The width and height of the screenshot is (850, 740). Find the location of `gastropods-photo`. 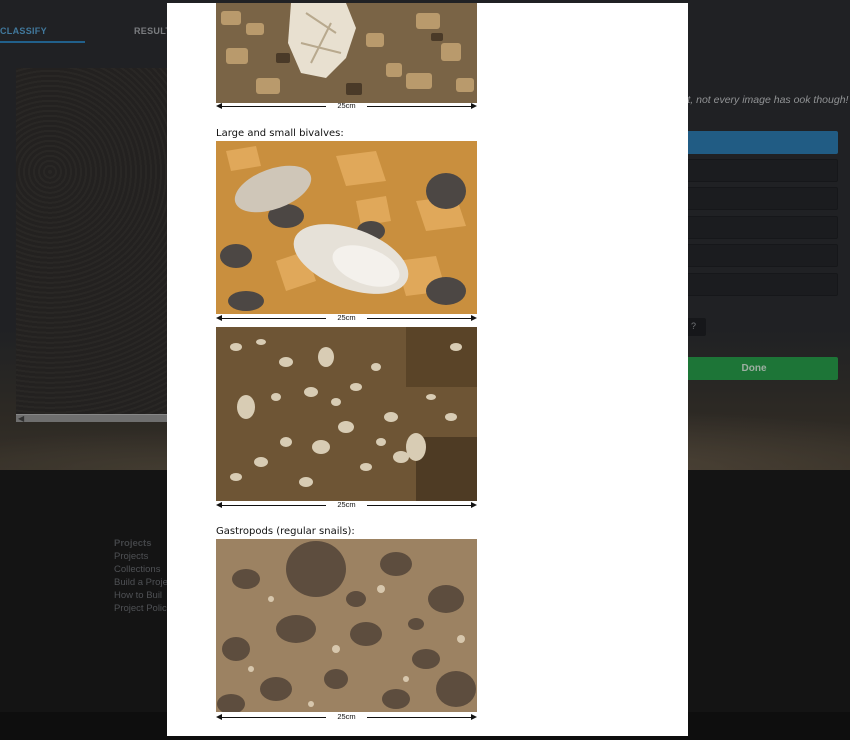

gastropods-photo is located at coordinates (346, 625).